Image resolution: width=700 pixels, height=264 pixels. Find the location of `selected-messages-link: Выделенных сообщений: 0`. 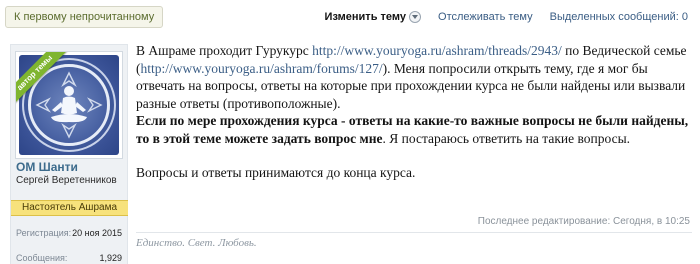

selected-messages-link: Выделенных сообщений: 0 is located at coordinates (619, 17).